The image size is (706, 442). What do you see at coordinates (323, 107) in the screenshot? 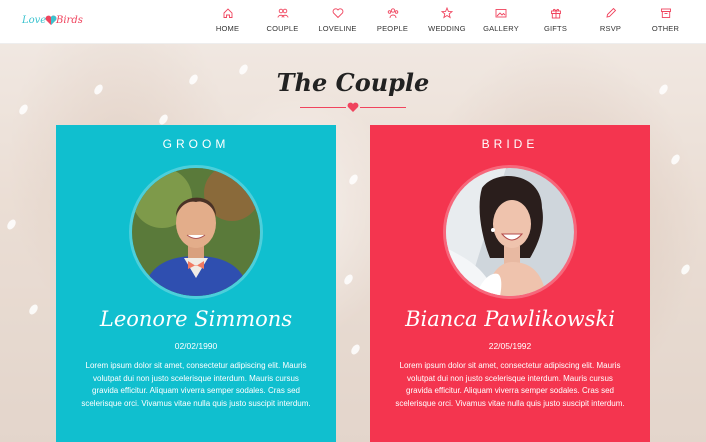
I see `divider-line-left` at bounding box center [323, 107].